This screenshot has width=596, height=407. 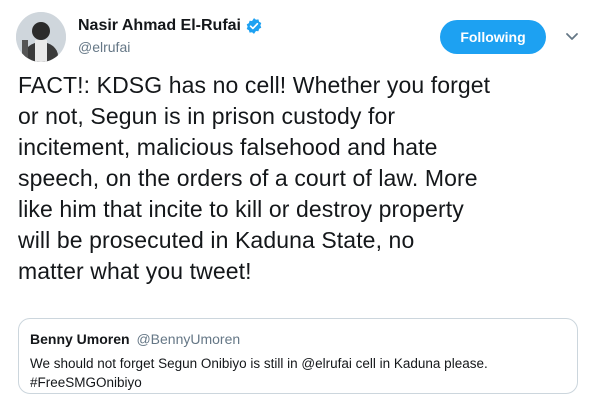 I want to click on quoted-author-handle: @BennyUmoren, so click(x=188, y=339).